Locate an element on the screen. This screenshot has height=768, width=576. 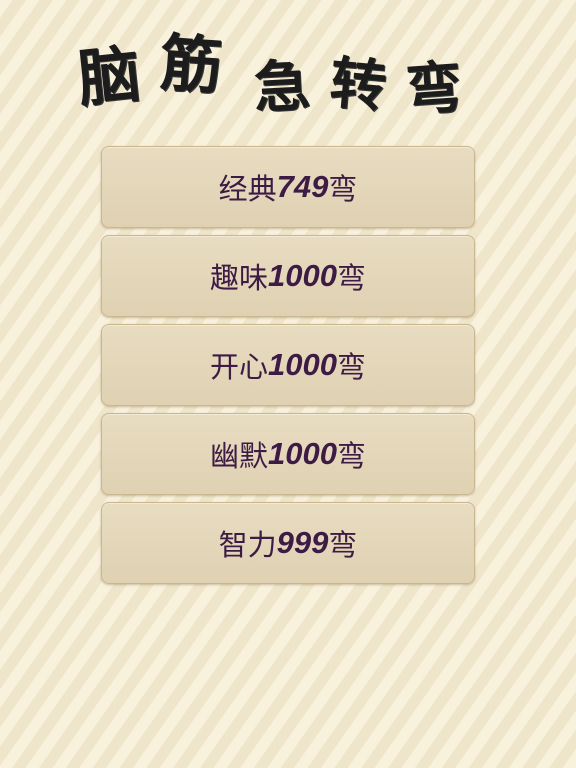
category-count: 999 is located at coordinates (302, 542).